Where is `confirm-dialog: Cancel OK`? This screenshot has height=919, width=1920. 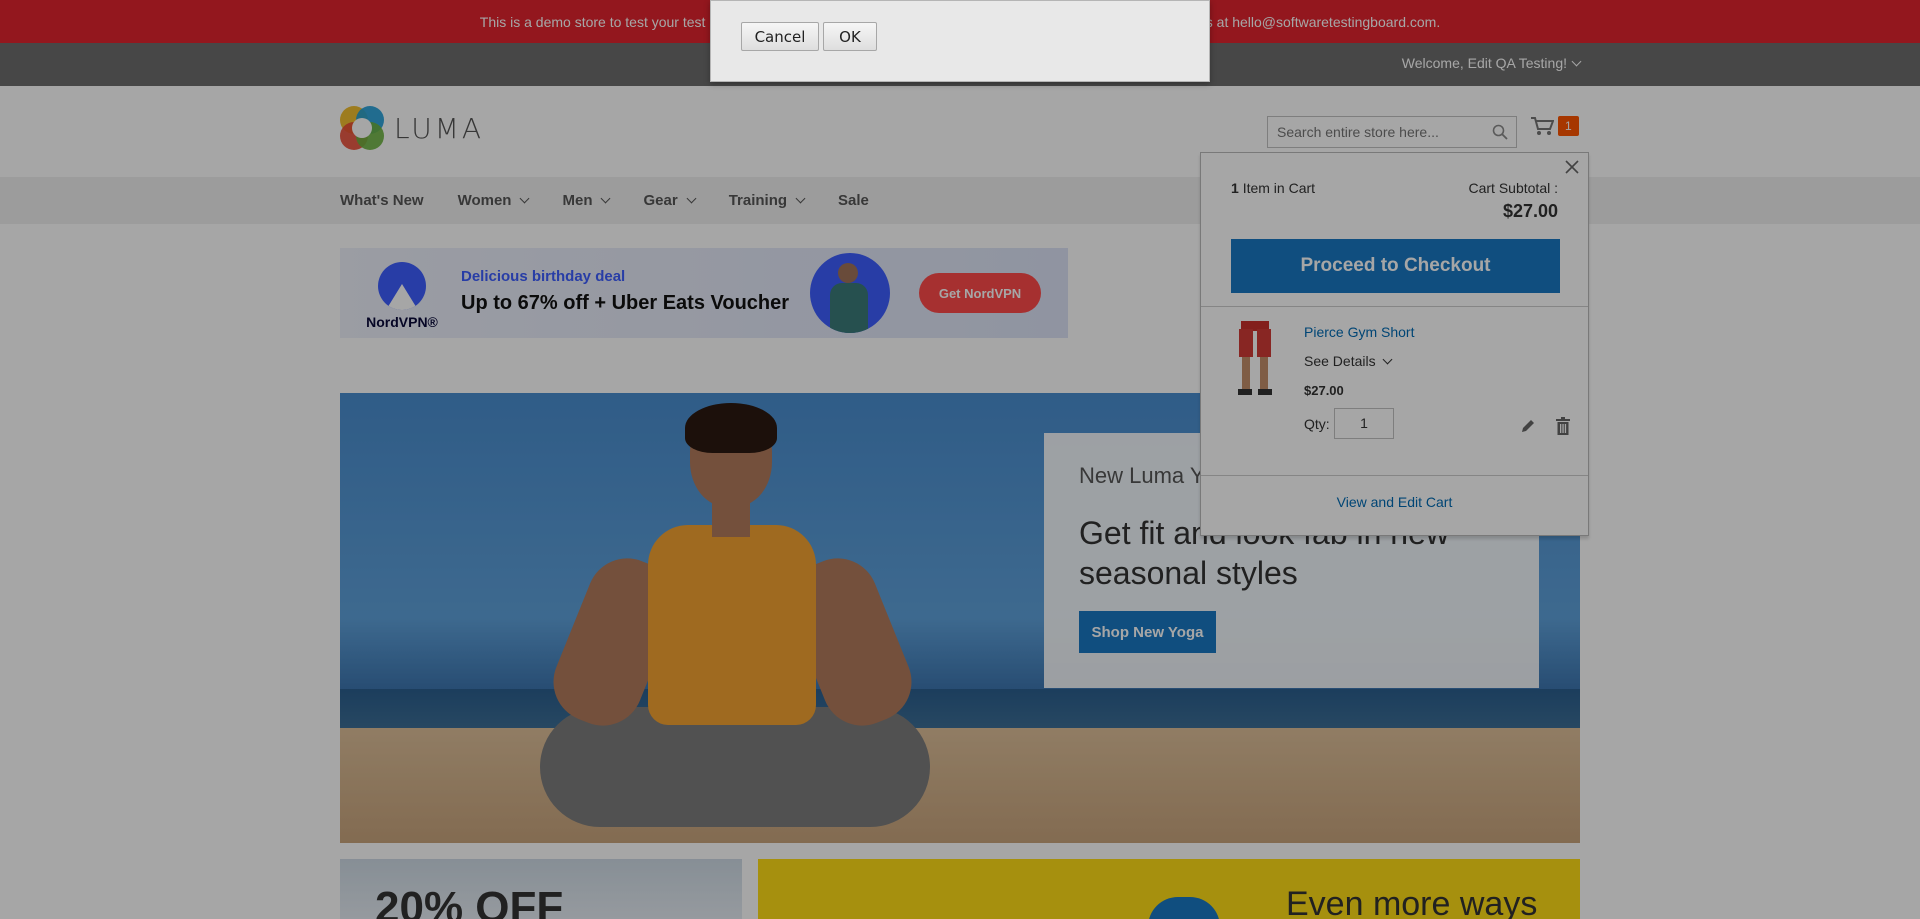
confirm-dialog: Cancel OK is located at coordinates (960, 41).